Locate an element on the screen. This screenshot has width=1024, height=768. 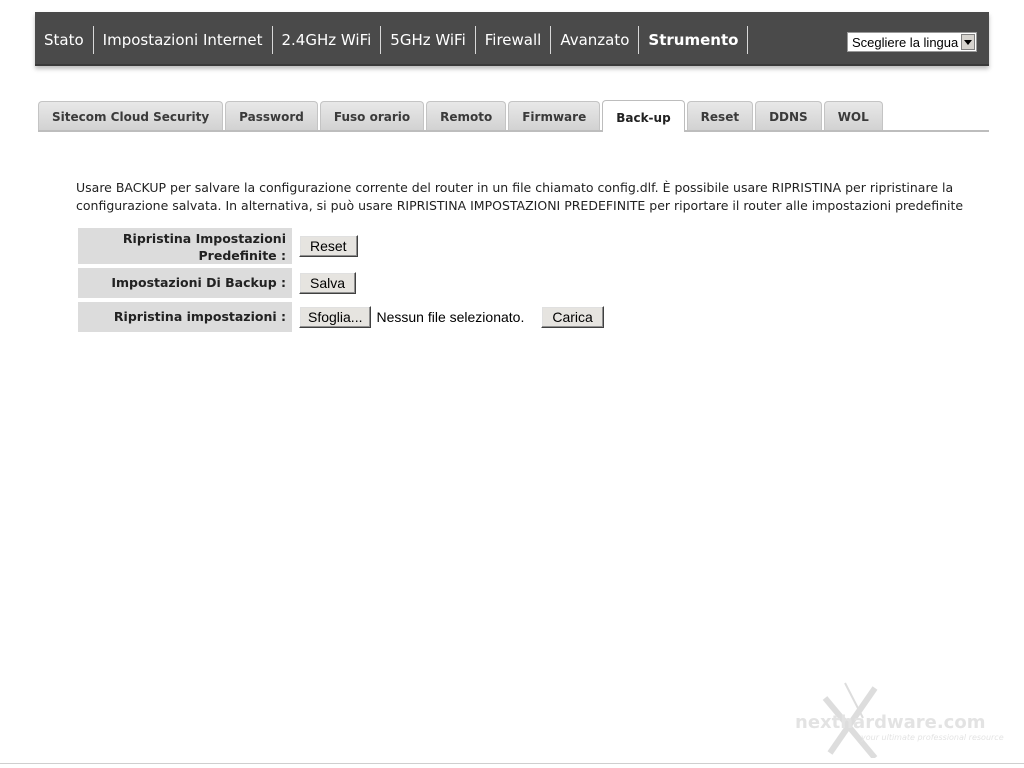
tab-wol: WOL is located at coordinates (853, 115).